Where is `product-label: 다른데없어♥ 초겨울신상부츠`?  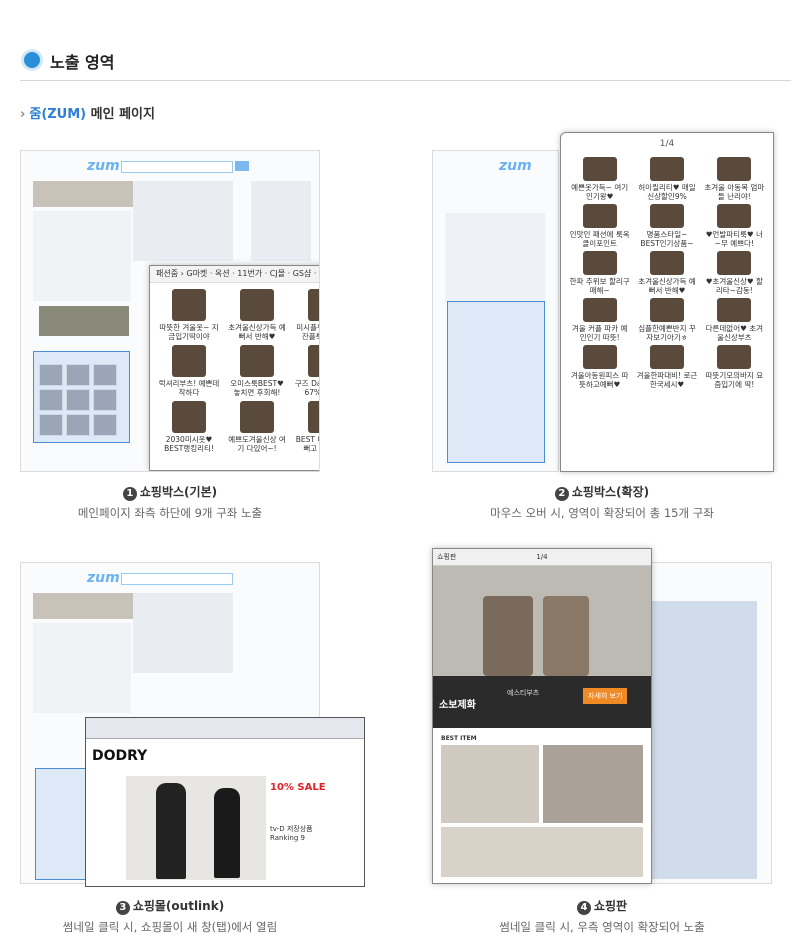 product-label: 다른데없어♥ 초겨울신상부츠 is located at coordinates (734, 333).